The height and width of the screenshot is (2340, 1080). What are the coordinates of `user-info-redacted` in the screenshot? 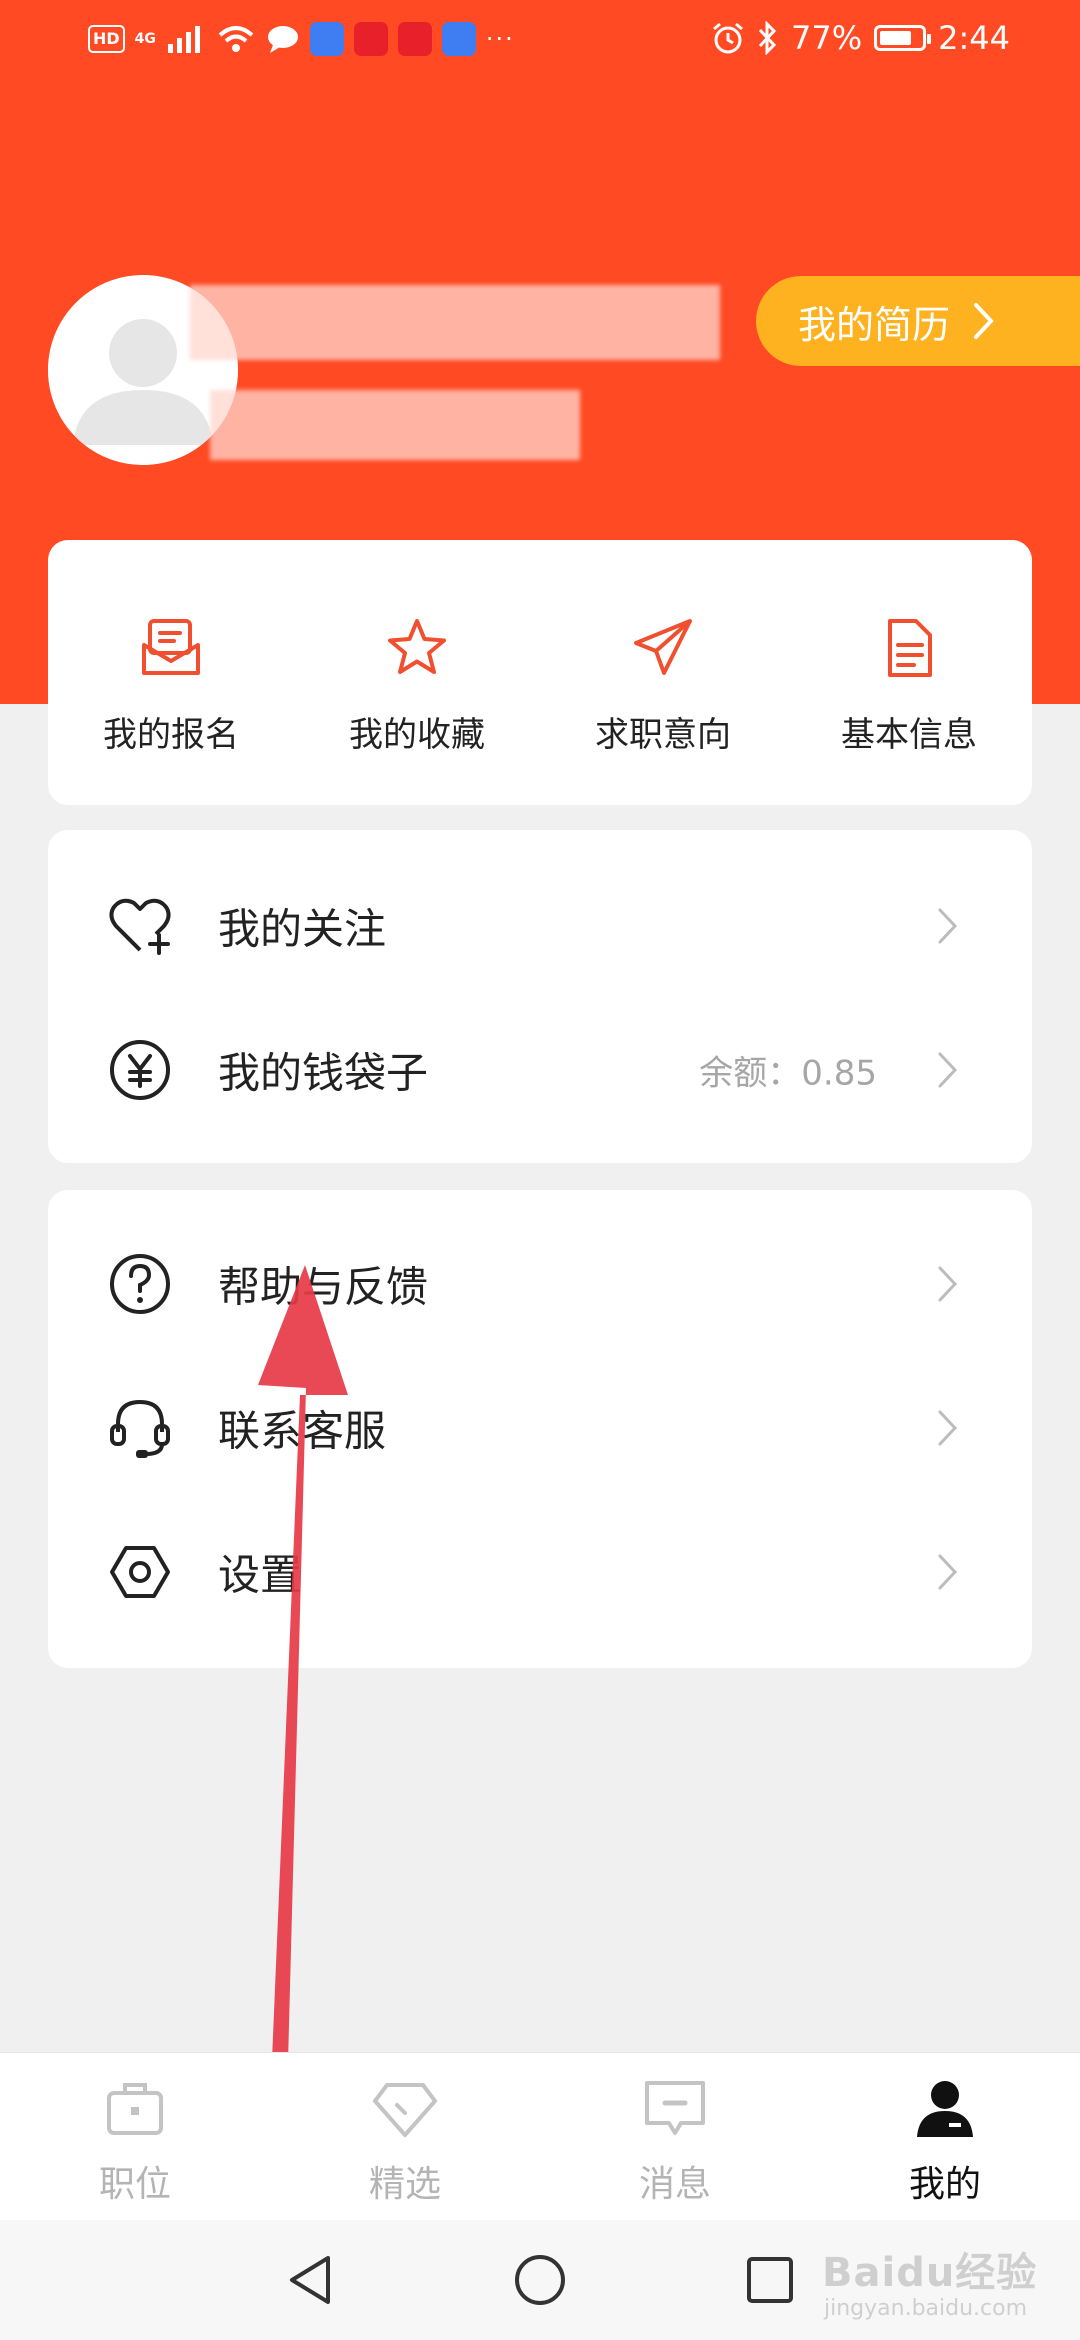 It's located at (395, 425).